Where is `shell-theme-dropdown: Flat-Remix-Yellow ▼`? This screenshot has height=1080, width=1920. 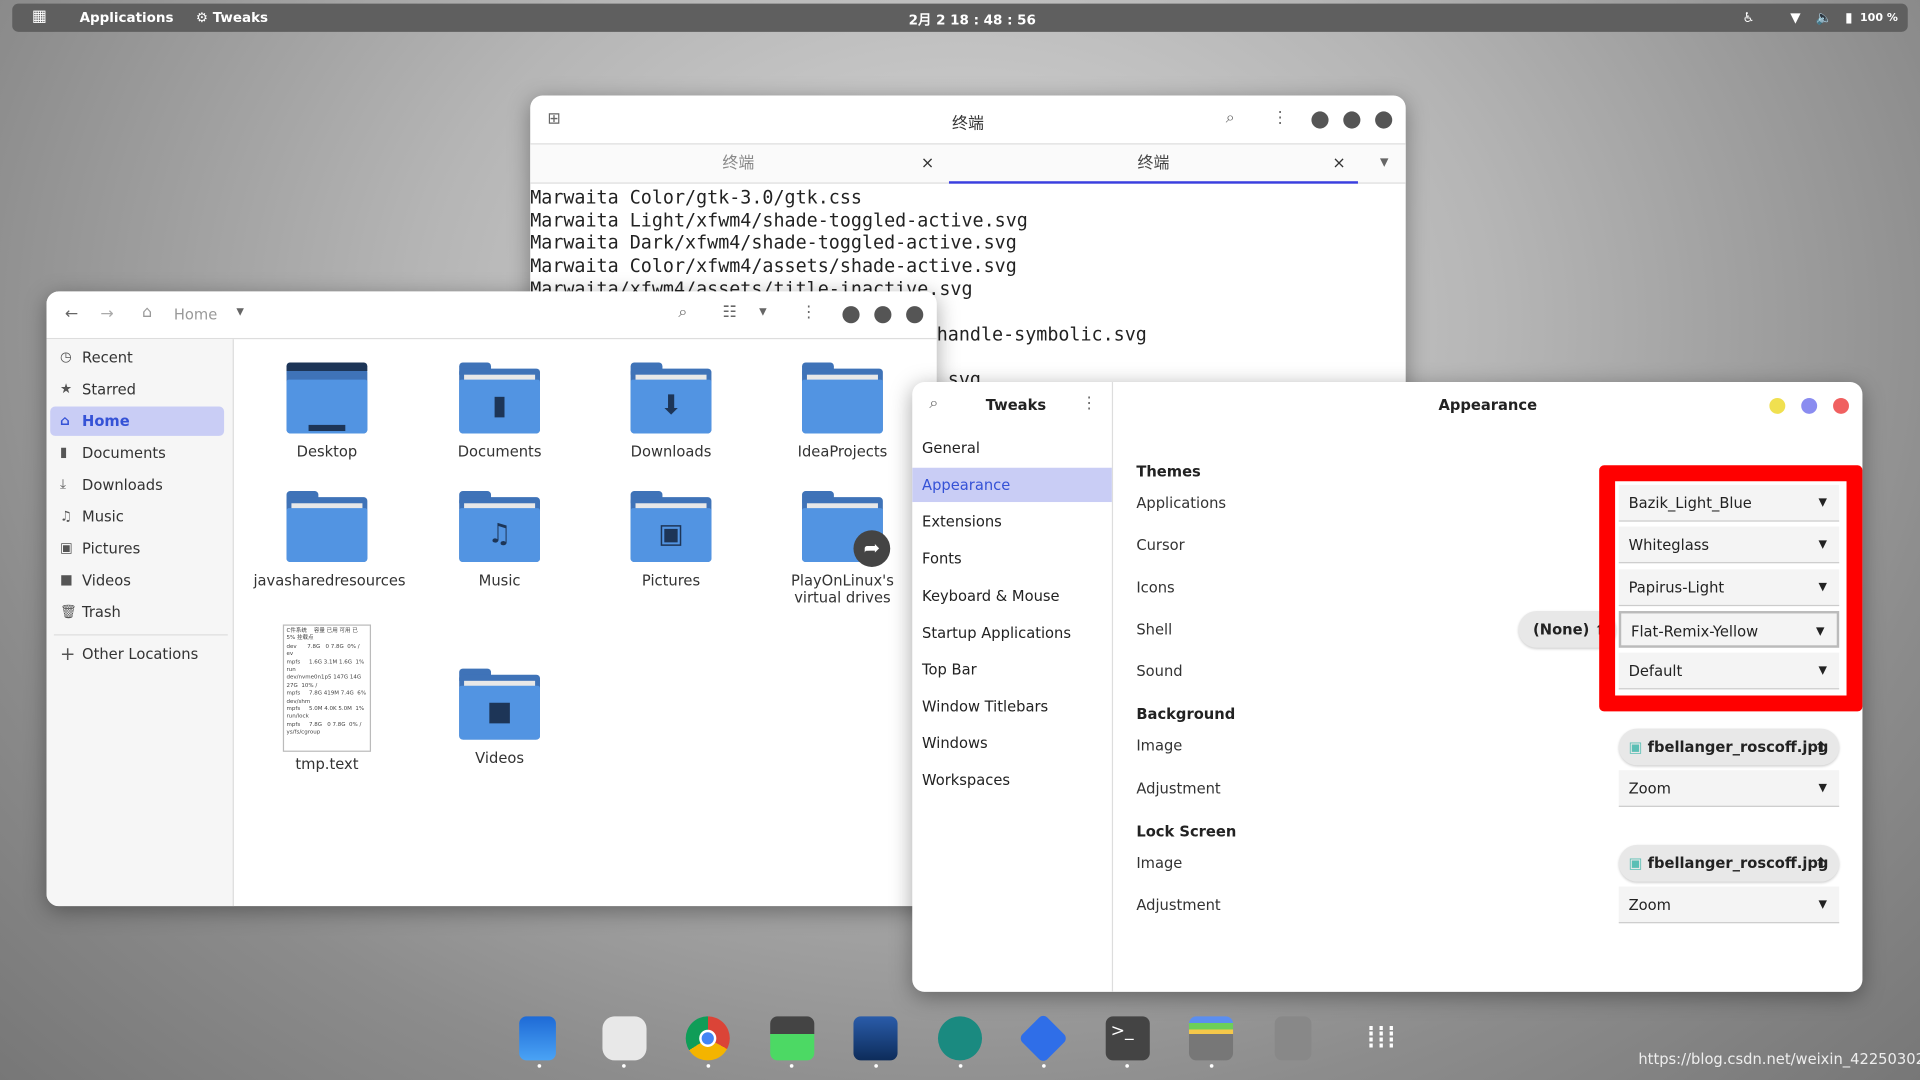
shell-theme-dropdown: Flat-Remix-Yellow ▼ is located at coordinates (1729, 629).